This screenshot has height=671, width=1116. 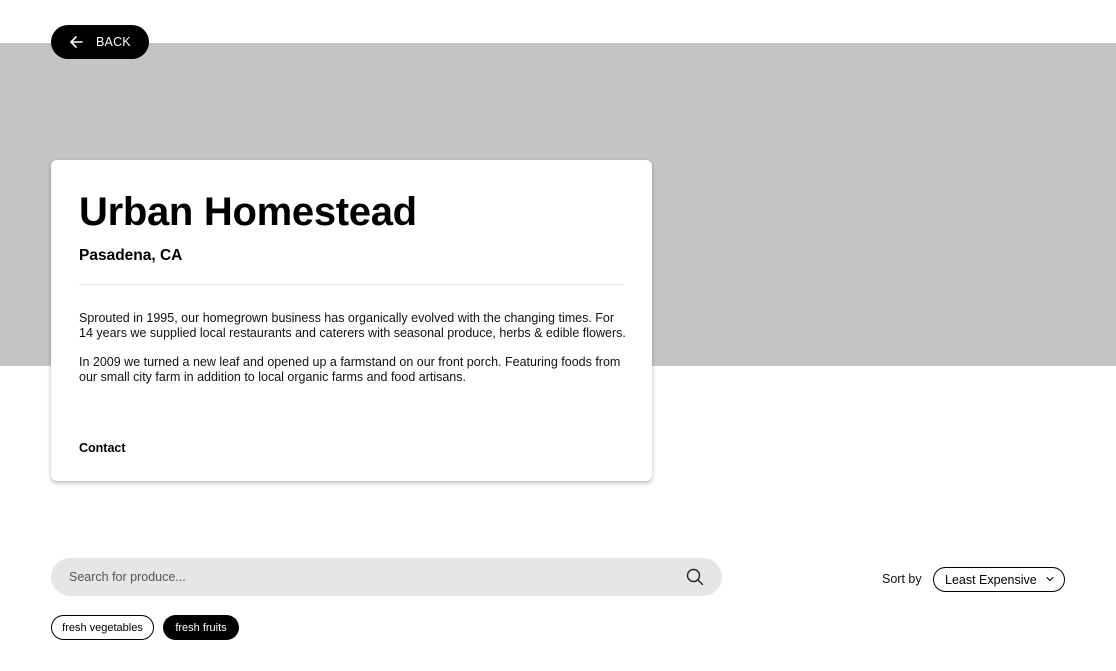 I want to click on filter-chip-fresh-fruits: fresh fruits, so click(x=201, y=627).